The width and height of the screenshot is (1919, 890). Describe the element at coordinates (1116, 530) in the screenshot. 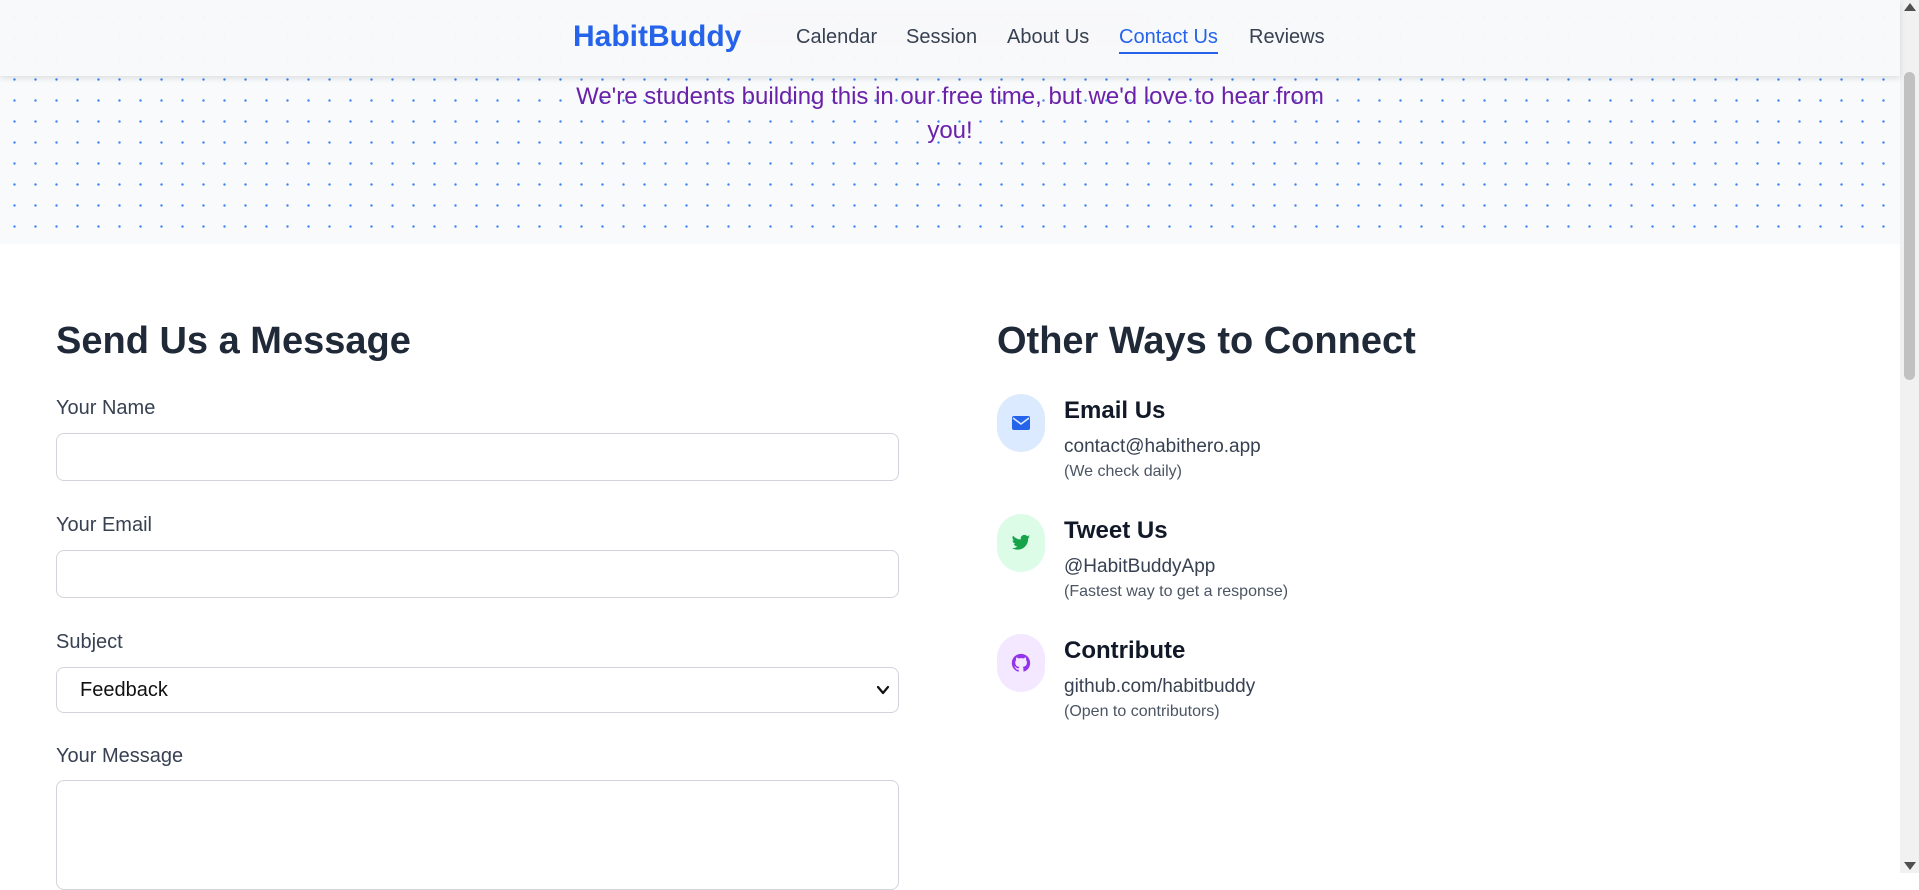

I see `twitter-title: Tweet Us` at that location.